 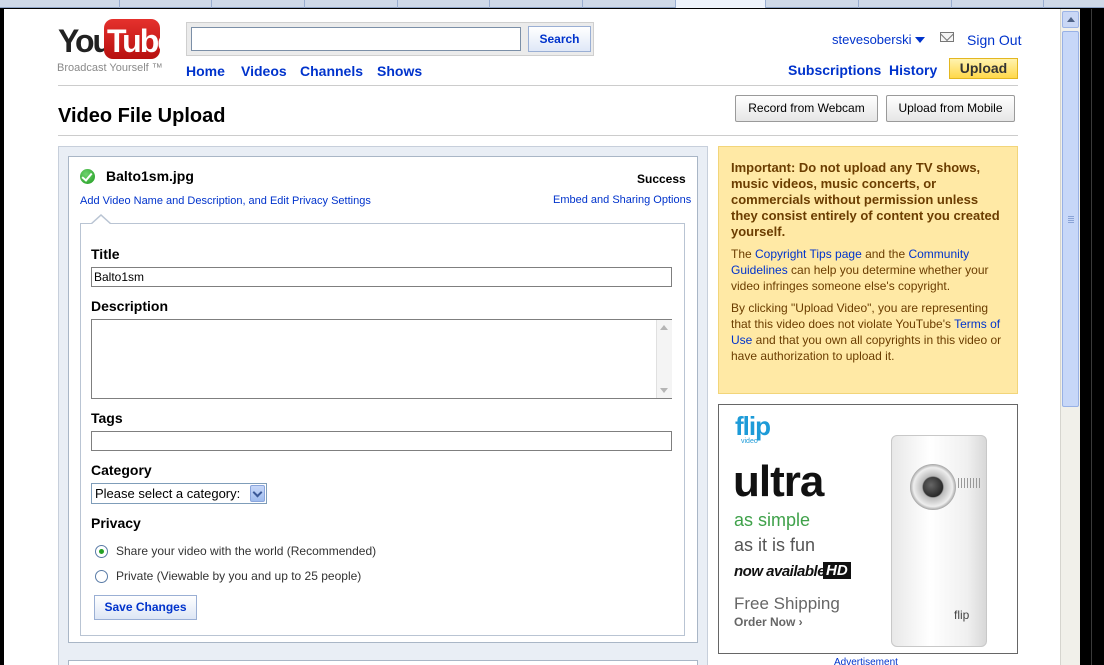 I want to click on page-scrollbar, so click(x=1070, y=337).